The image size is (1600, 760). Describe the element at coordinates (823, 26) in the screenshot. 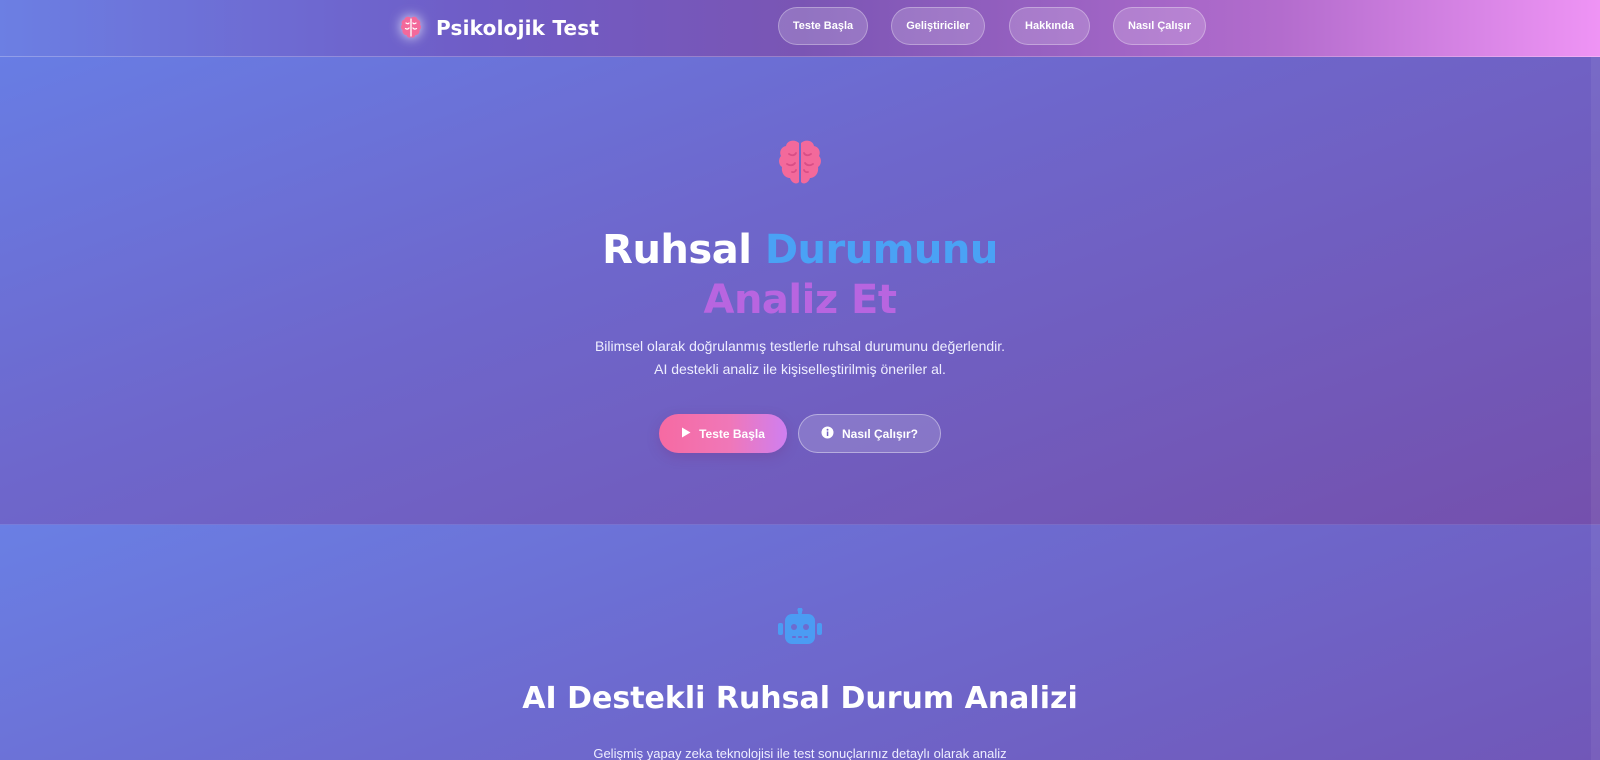

I see `nav-teste-basla: Teste Başla` at that location.